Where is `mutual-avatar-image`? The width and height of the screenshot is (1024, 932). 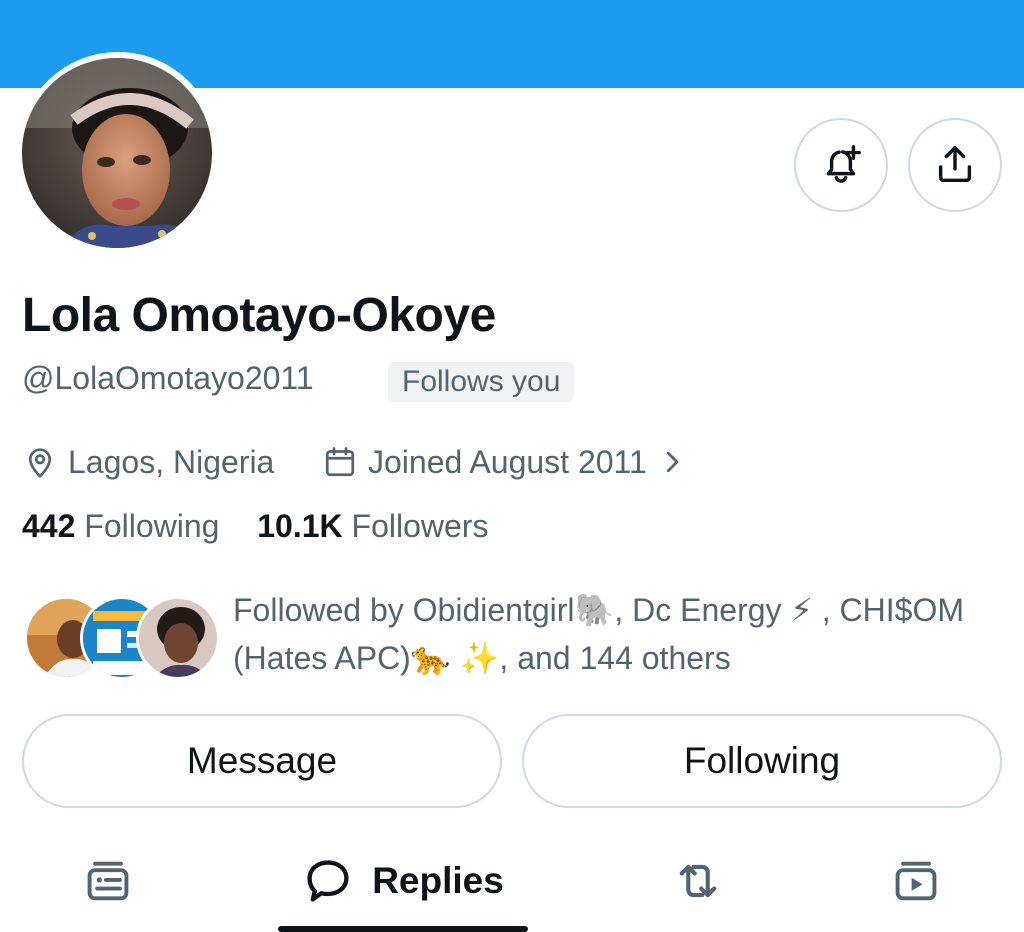
mutual-avatar-image is located at coordinates (178, 638).